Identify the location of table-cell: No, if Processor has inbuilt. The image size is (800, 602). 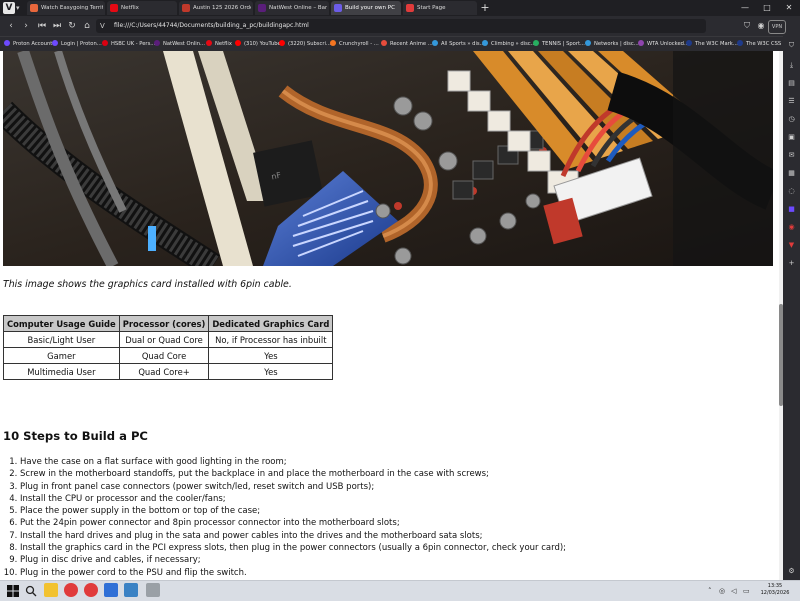
(271, 339).